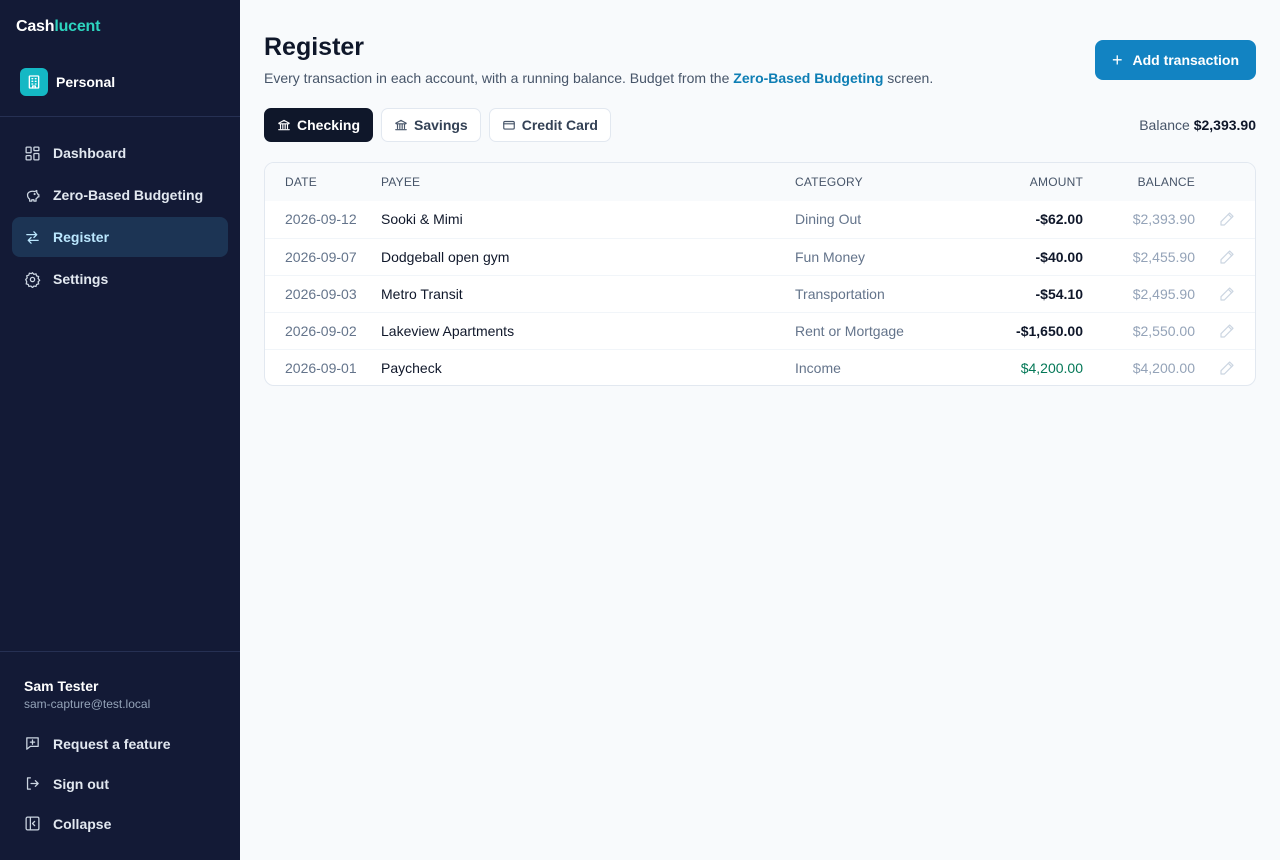  Describe the element at coordinates (829, 182) in the screenshot. I see `column-header-category: CATEGORY` at that location.